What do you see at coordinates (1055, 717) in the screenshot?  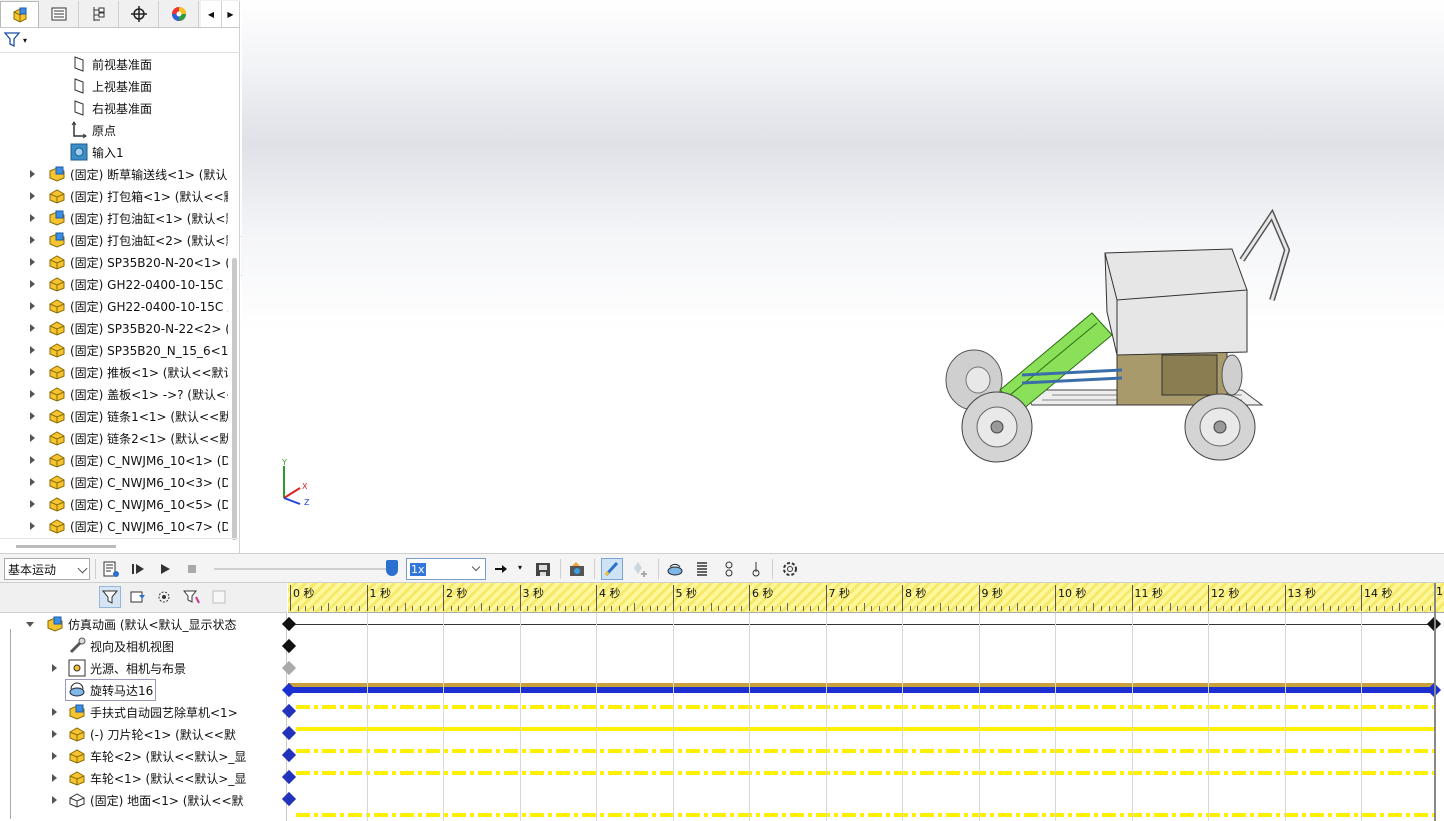 I see `timeline-gridline` at bounding box center [1055, 717].